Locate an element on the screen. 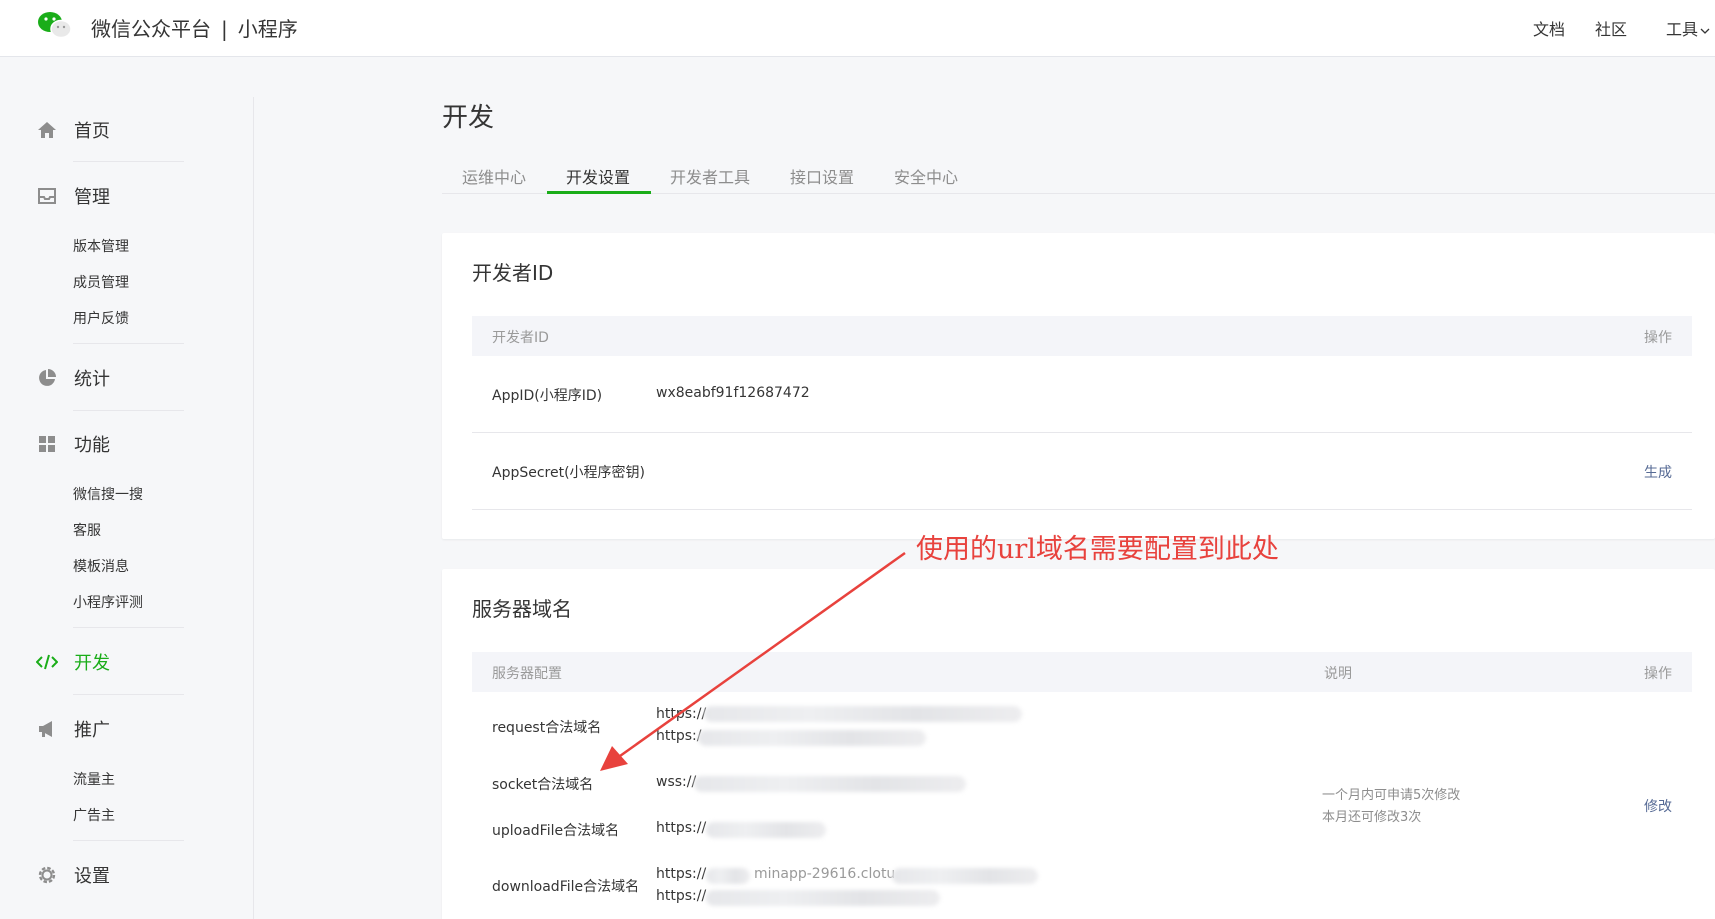  sidebar-sub-members: 成员管理 is located at coordinates (101, 282).